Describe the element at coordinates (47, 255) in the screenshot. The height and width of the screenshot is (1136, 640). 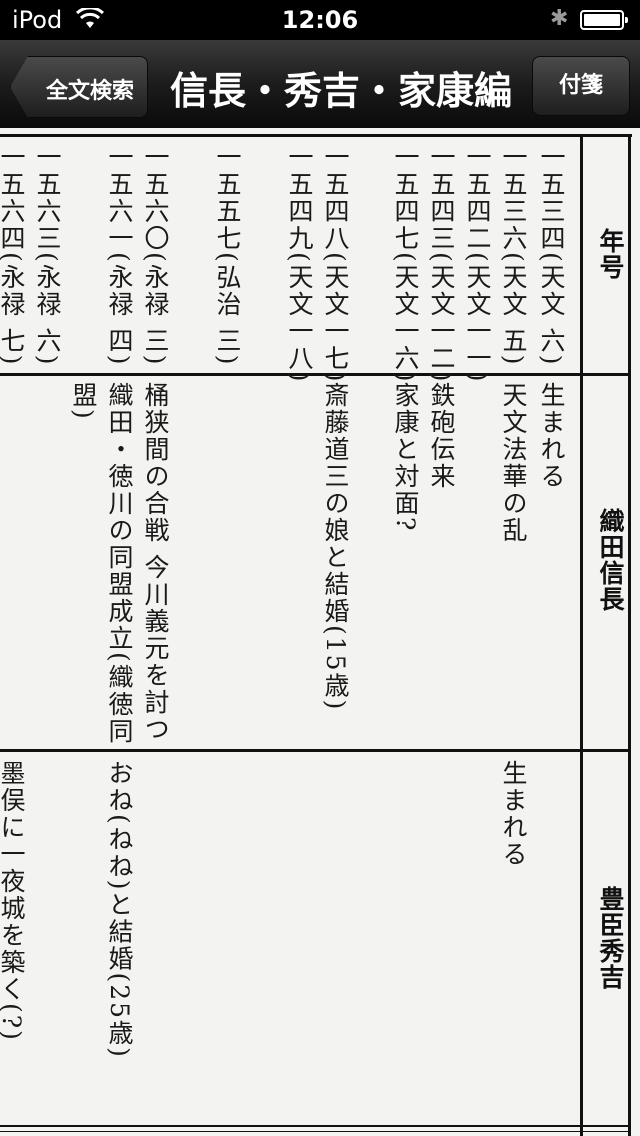
I see `year-cell: 一五六三(永禄 六)` at that location.